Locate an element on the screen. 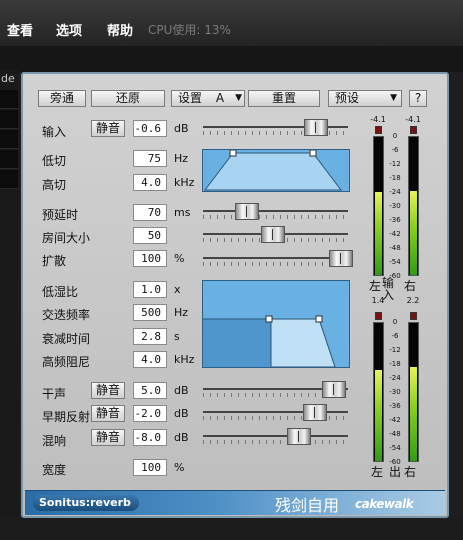  reverb-value: -8.0 is located at coordinates (150, 437).